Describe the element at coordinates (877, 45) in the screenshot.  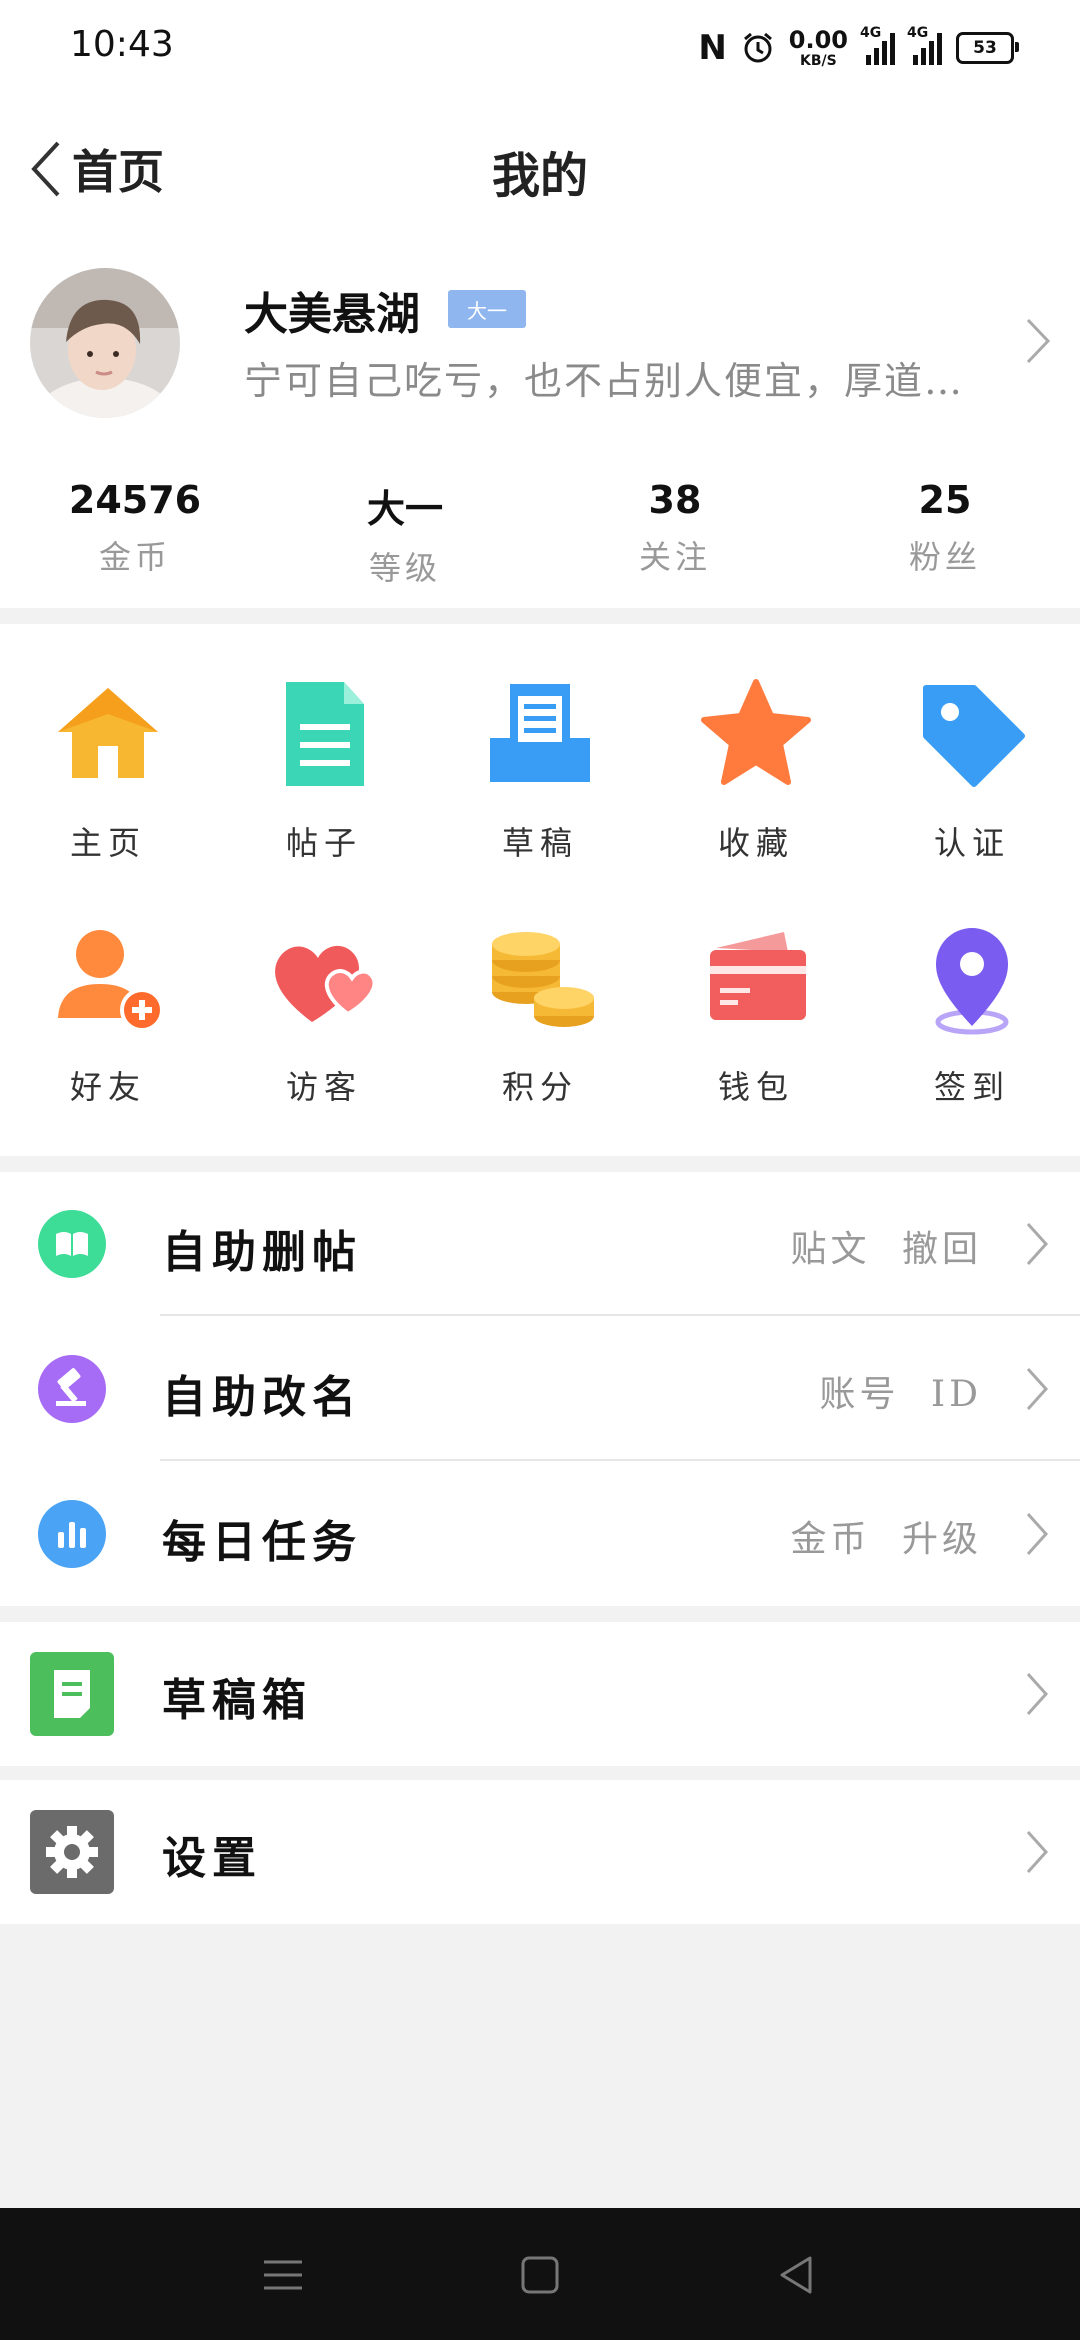
I see `signal-icon-sim1: 4G` at that location.